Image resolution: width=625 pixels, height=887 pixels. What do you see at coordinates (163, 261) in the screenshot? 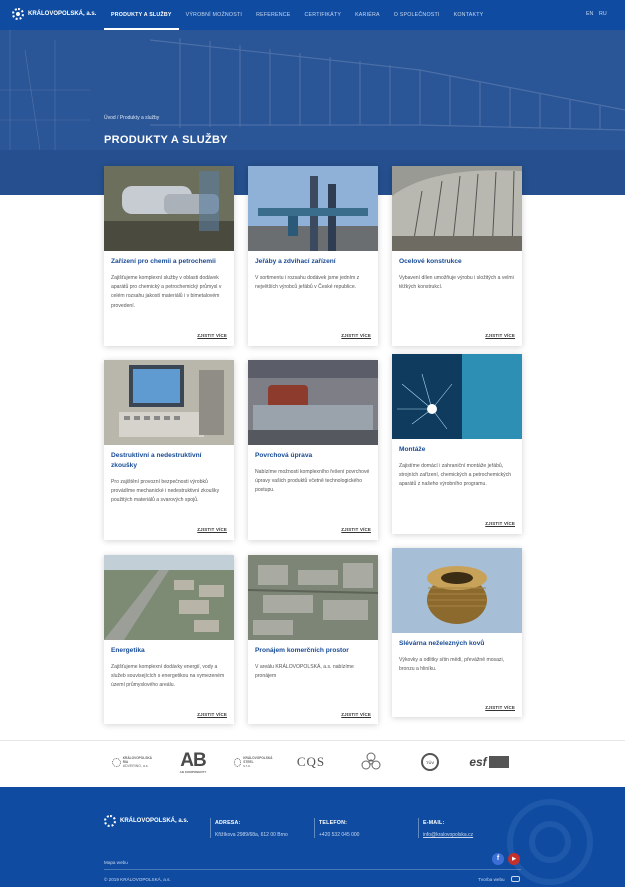
I see `card-title: Zařízení pro chemii a petrochemii` at bounding box center [163, 261].